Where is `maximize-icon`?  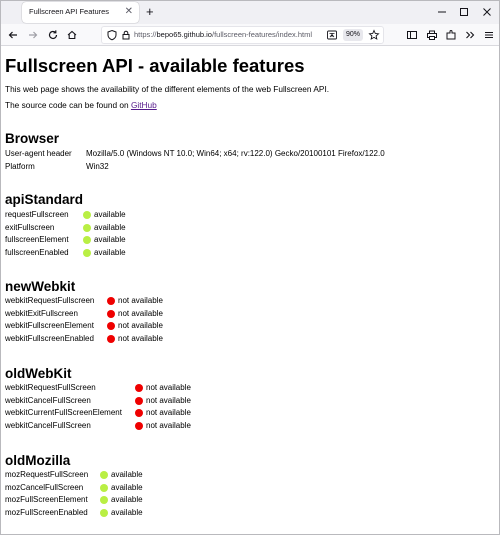 maximize-icon is located at coordinates (464, 12).